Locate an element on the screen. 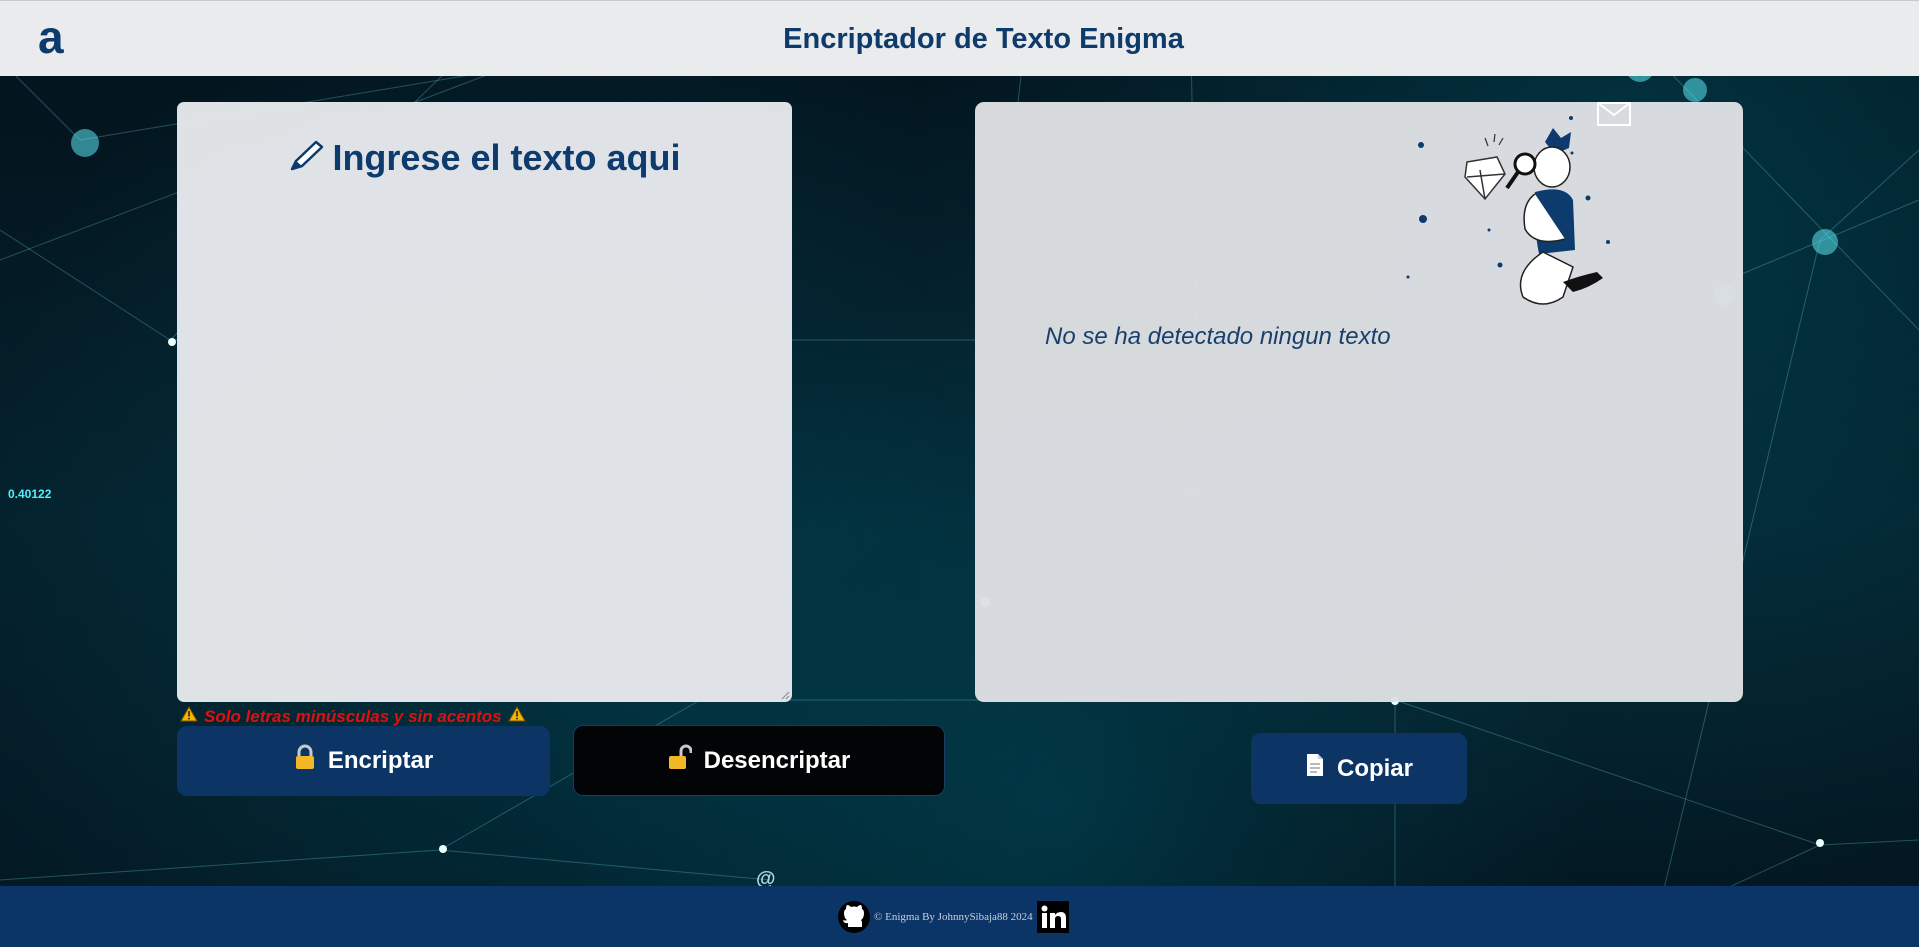  lock-icon is located at coordinates (305, 761).